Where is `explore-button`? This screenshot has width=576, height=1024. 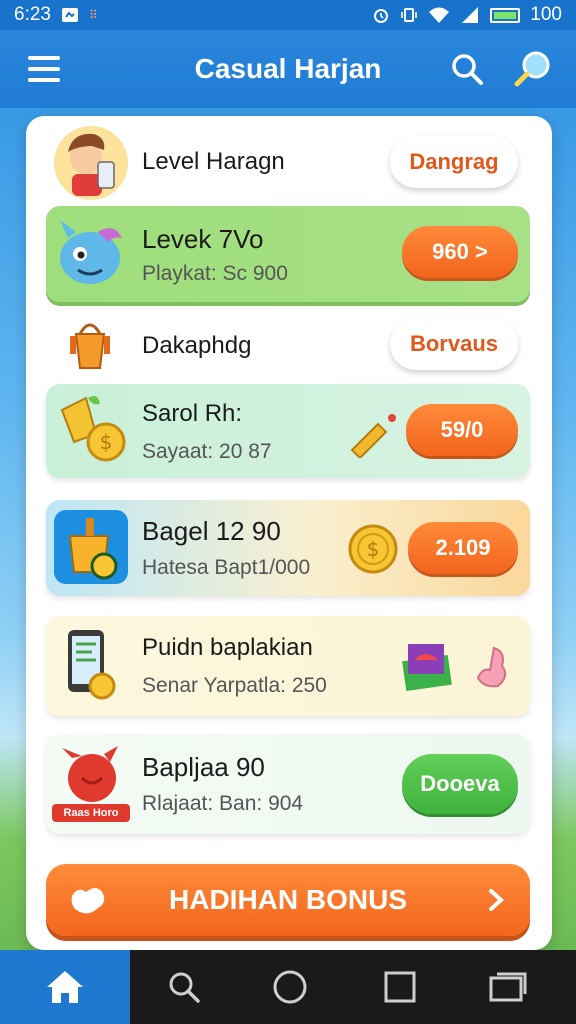
explore-button is located at coordinates (533, 69).